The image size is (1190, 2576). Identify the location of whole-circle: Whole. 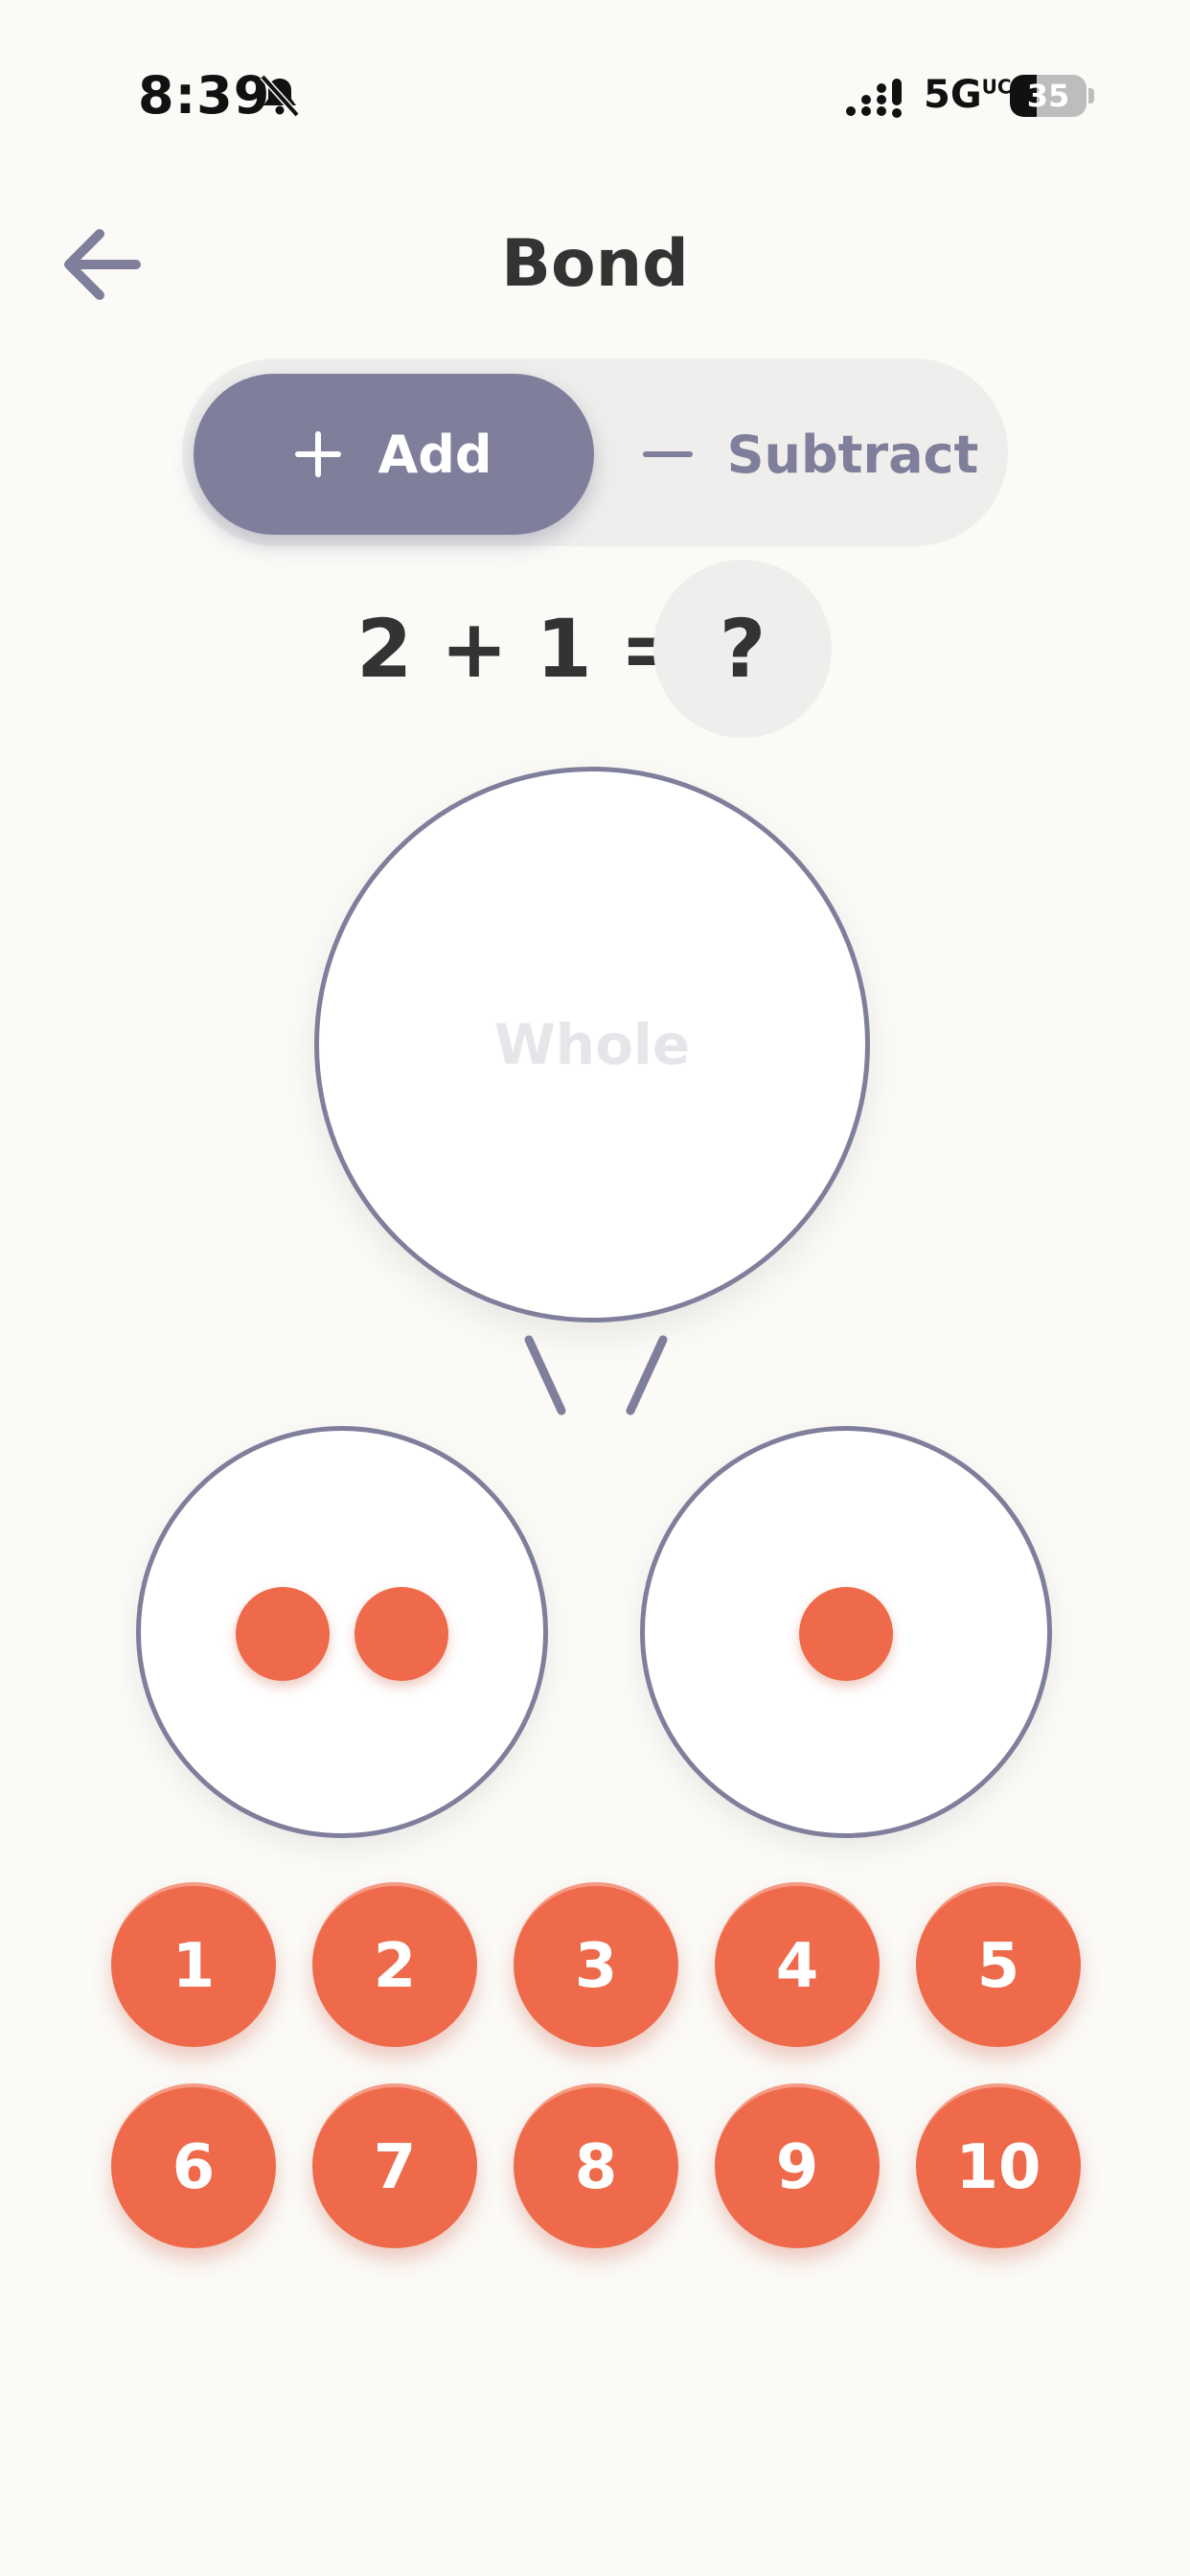
(592, 1044).